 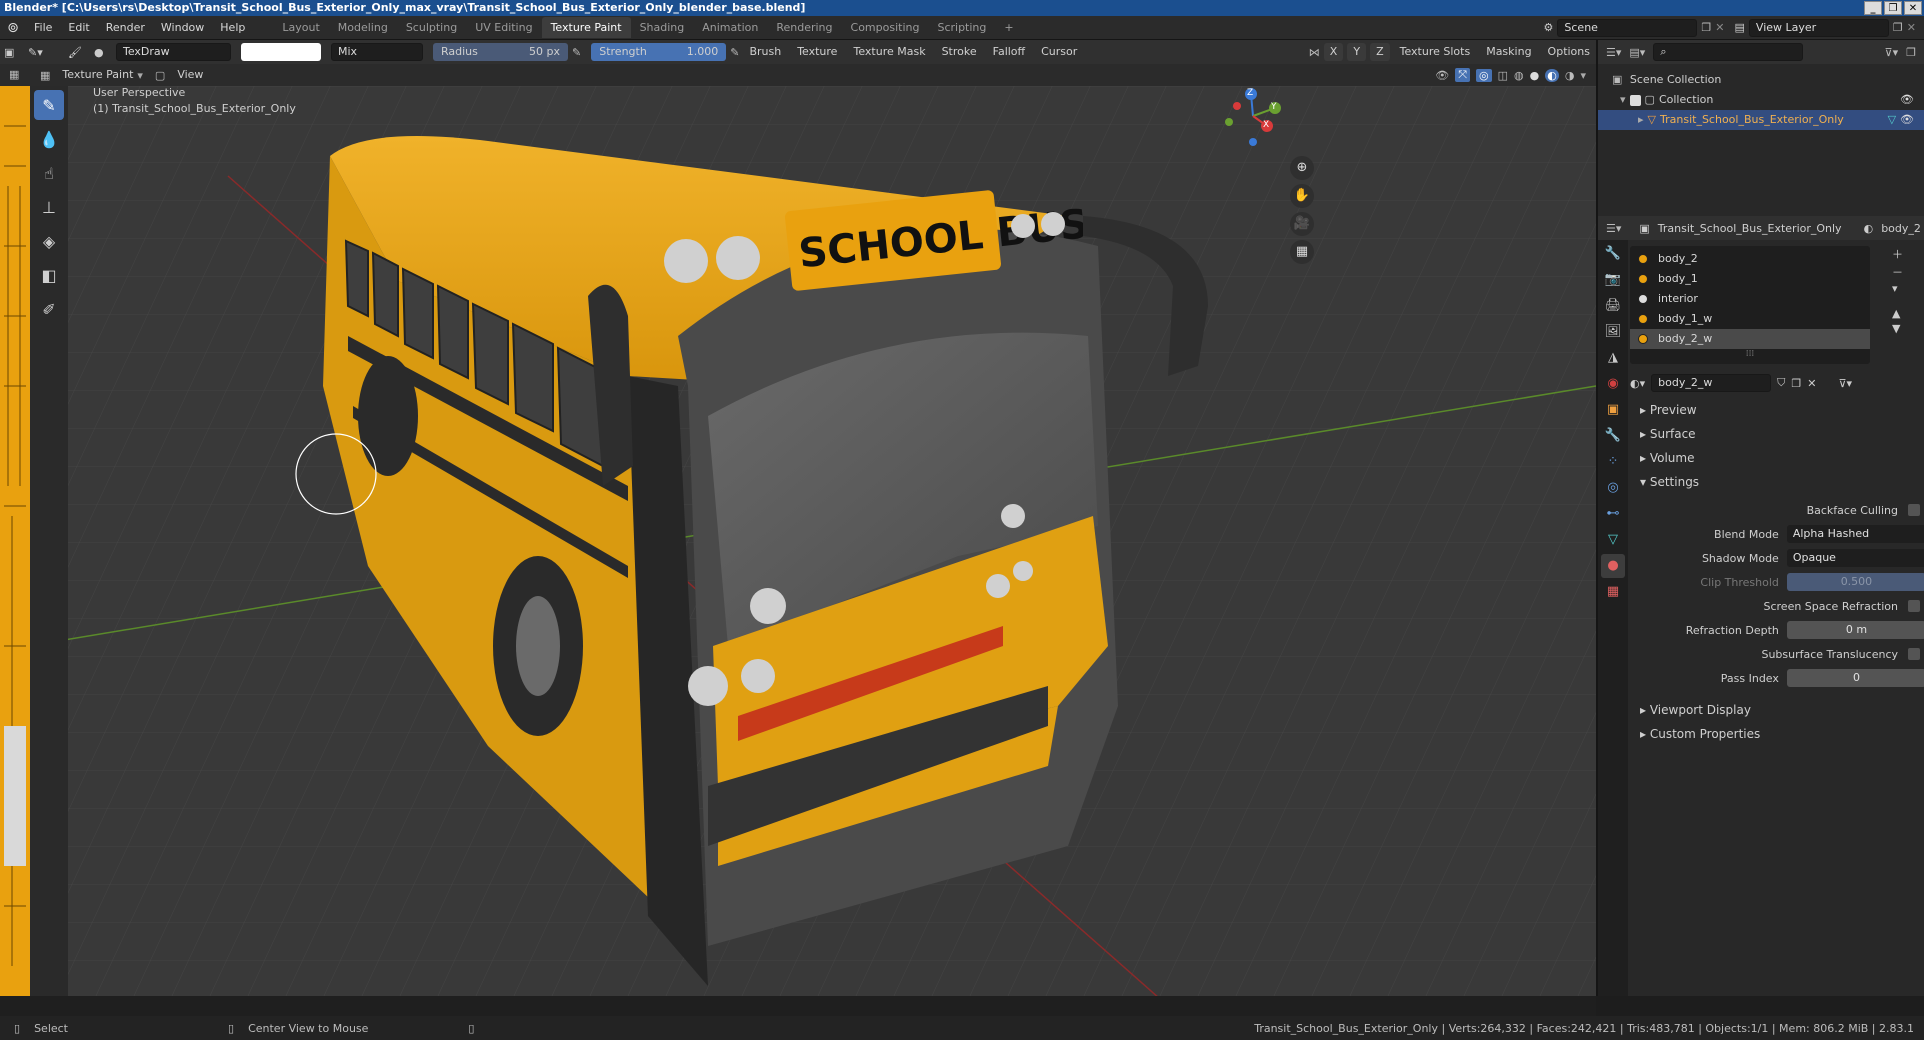 What do you see at coordinates (49, 309) in the screenshot?
I see `annotate-tool: ✐` at bounding box center [49, 309].